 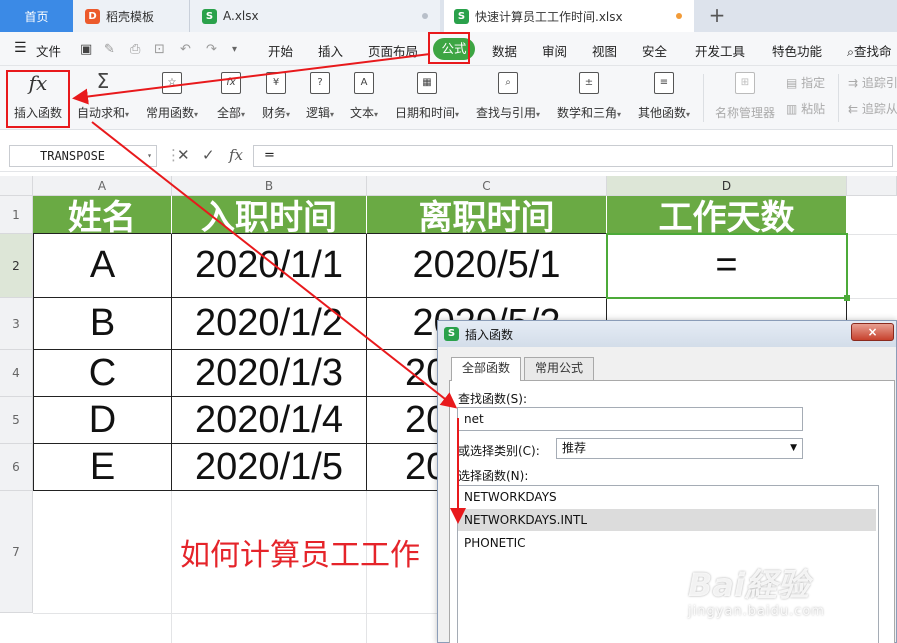 What do you see at coordinates (300, 555) in the screenshot?
I see `caption-text: 如何计算员工工作` at bounding box center [300, 555].